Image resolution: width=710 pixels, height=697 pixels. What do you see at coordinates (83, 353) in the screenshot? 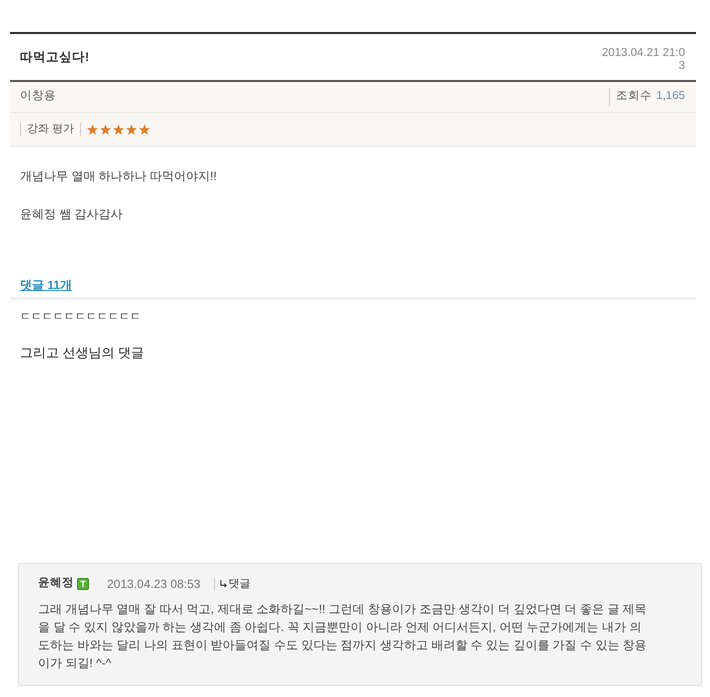
I see `caption-text: 그리고 선생님의 댓글` at bounding box center [83, 353].